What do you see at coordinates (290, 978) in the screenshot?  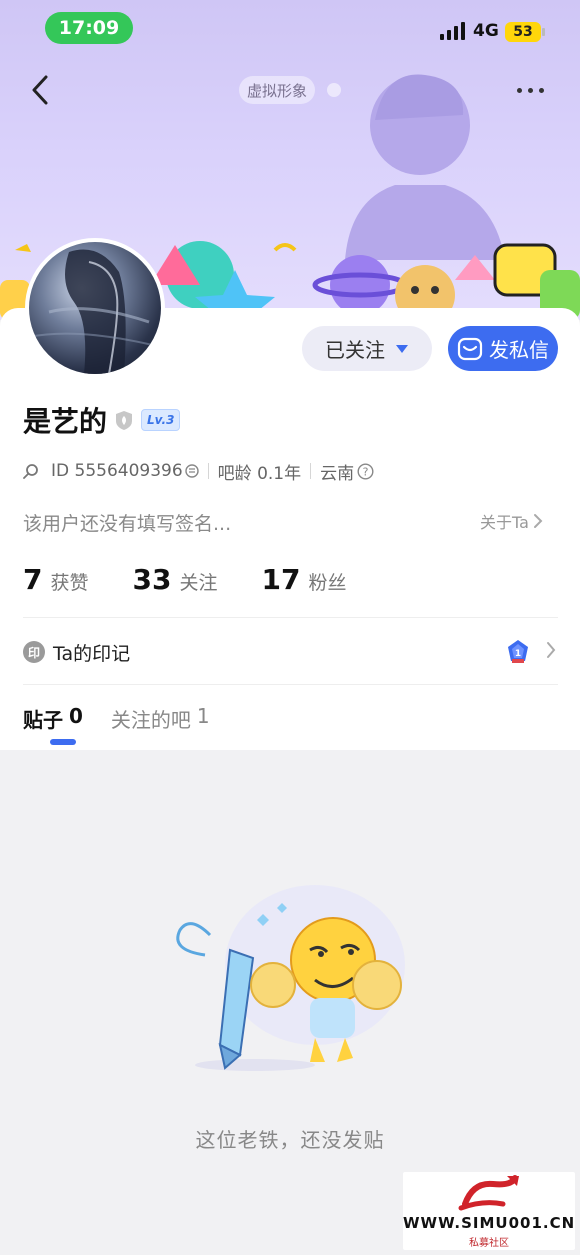 I see `empty-state-illustration` at bounding box center [290, 978].